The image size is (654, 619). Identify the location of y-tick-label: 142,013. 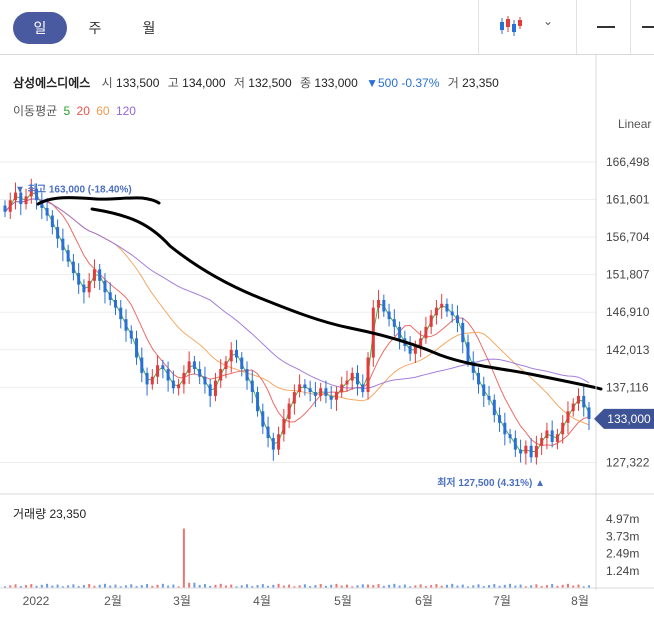
(628, 350).